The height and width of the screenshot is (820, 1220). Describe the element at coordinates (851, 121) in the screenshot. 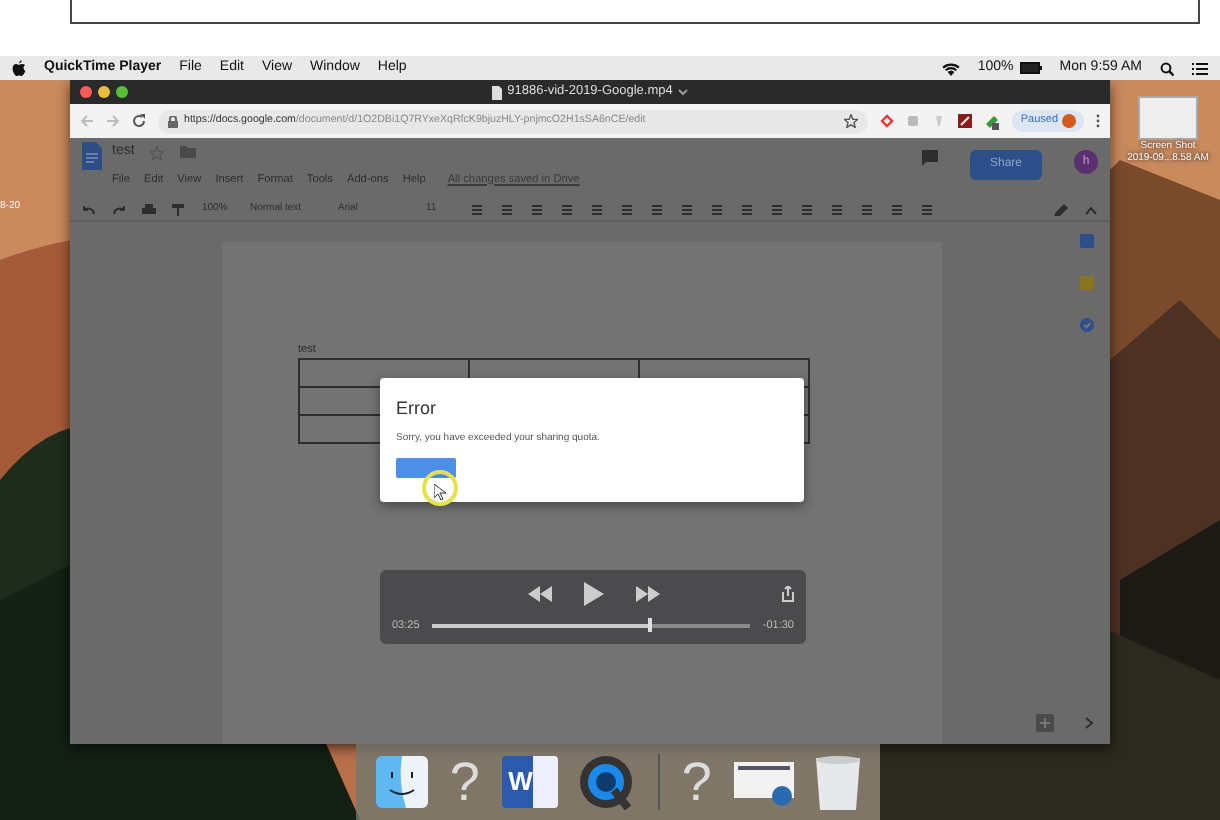

I see `star-icon` at that location.